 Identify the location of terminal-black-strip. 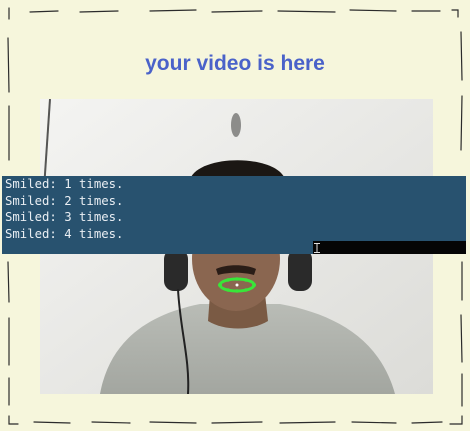
(389, 247).